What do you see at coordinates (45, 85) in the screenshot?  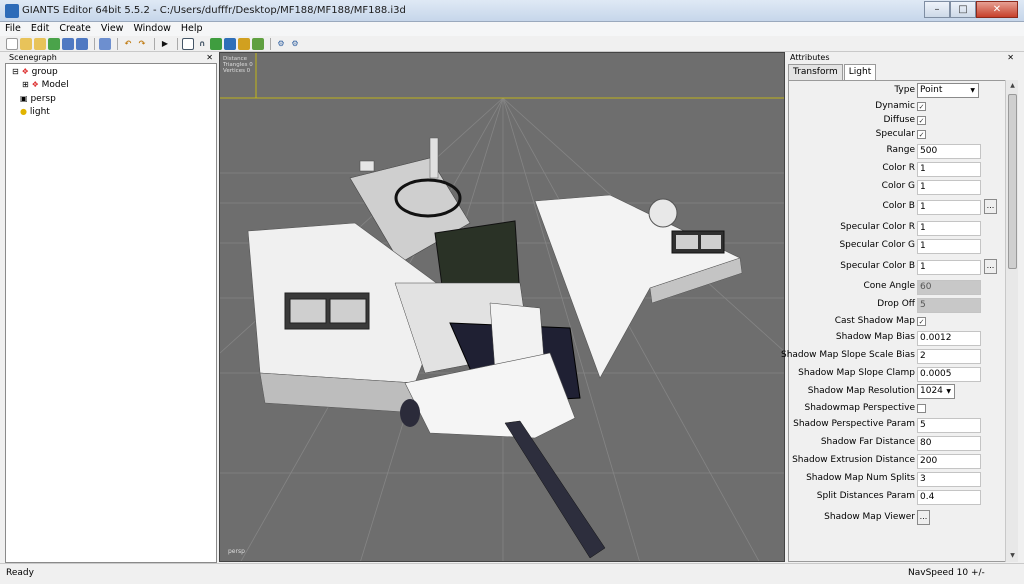 I see `tree-node-model: ⊞ ❖ Model` at bounding box center [45, 85].